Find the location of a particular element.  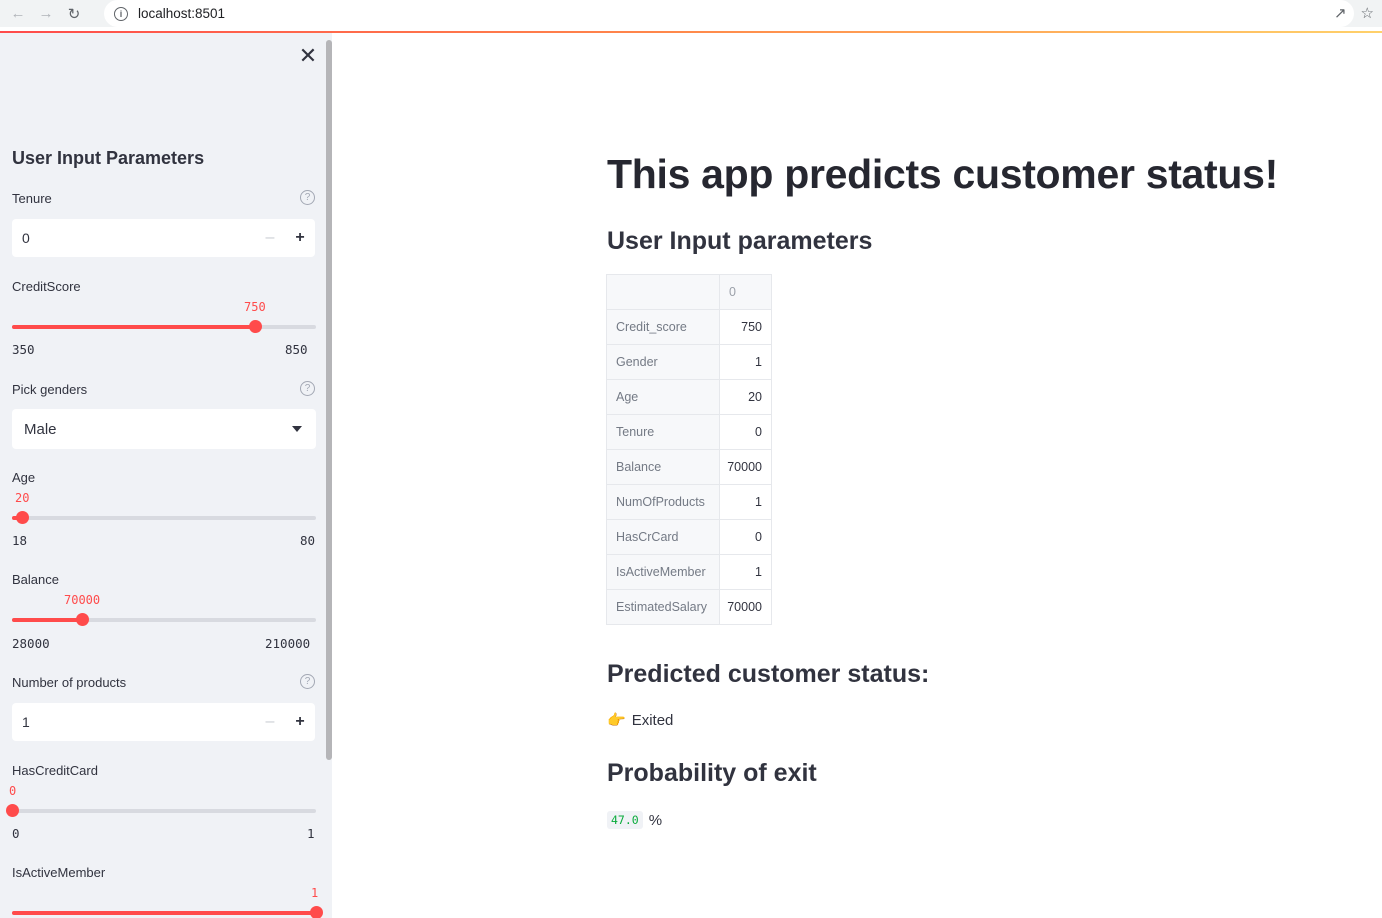

has-credit-card-label: HasCreditCard is located at coordinates (55, 770).